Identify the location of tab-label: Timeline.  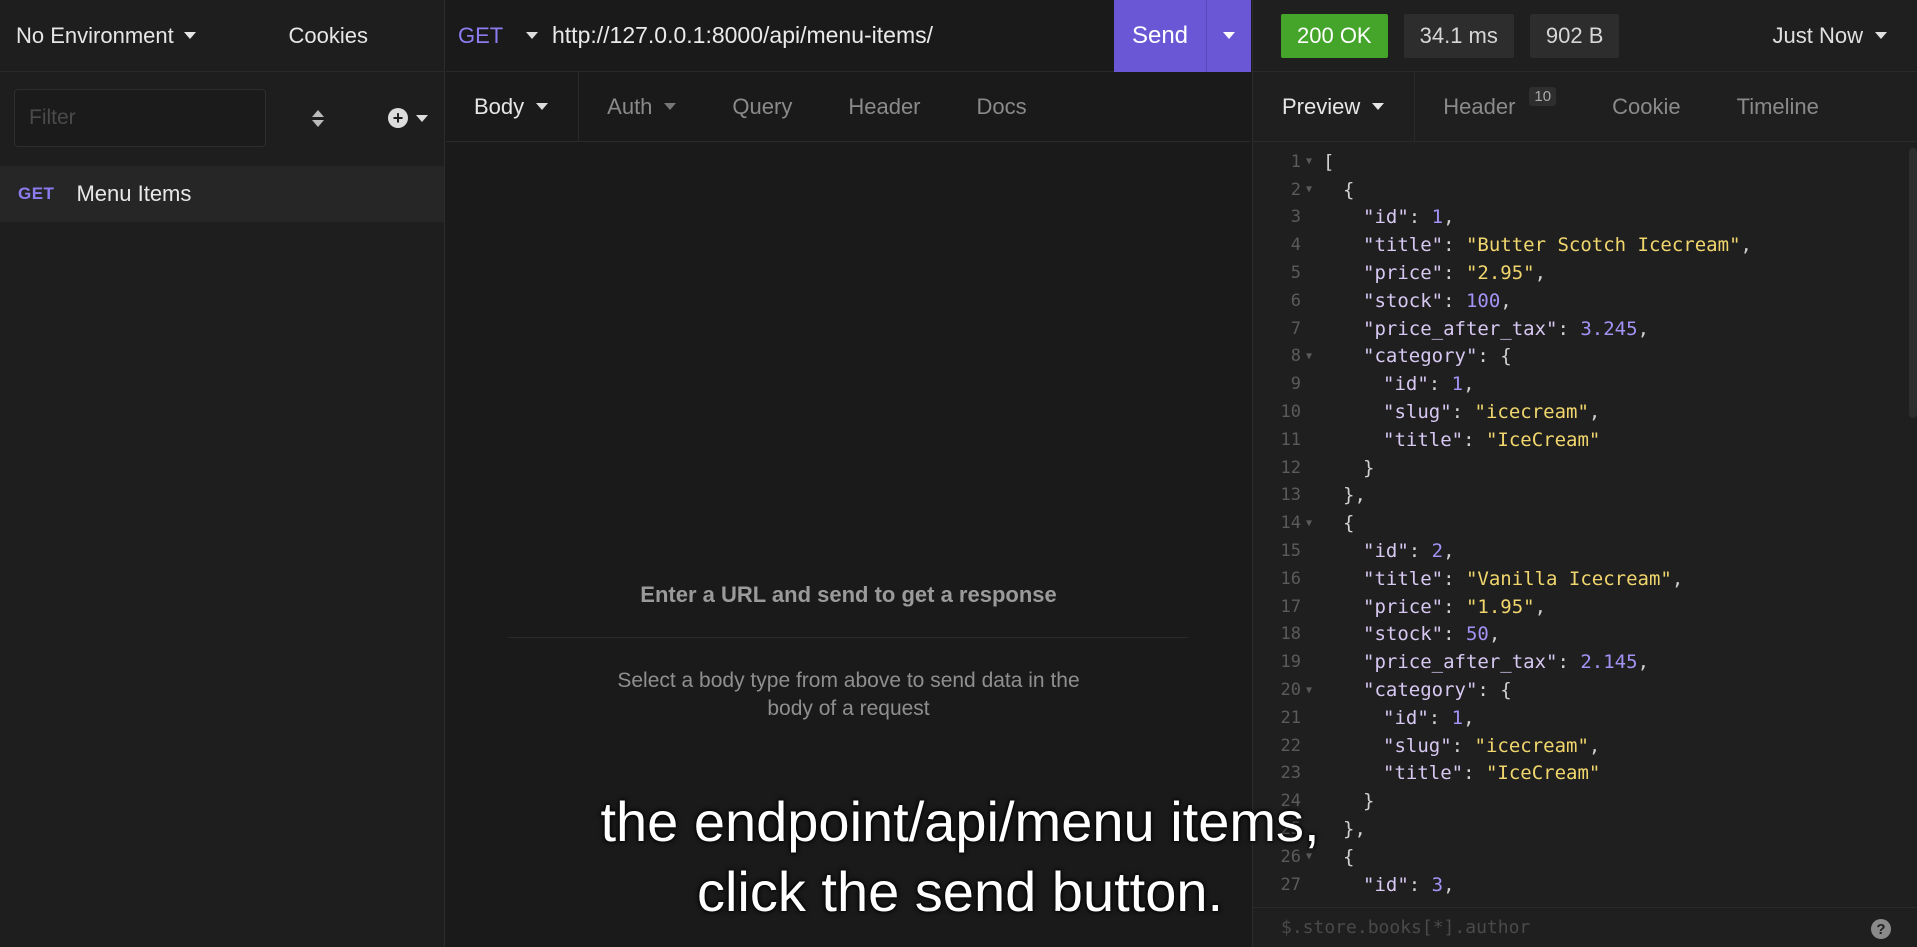
(1777, 106).